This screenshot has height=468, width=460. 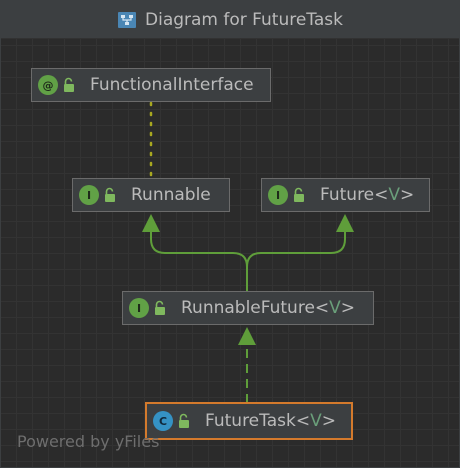 What do you see at coordinates (88, 441) in the screenshot?
I see `yfiles-watermark: Powered by yFiles` at bounding box center [88, 441].